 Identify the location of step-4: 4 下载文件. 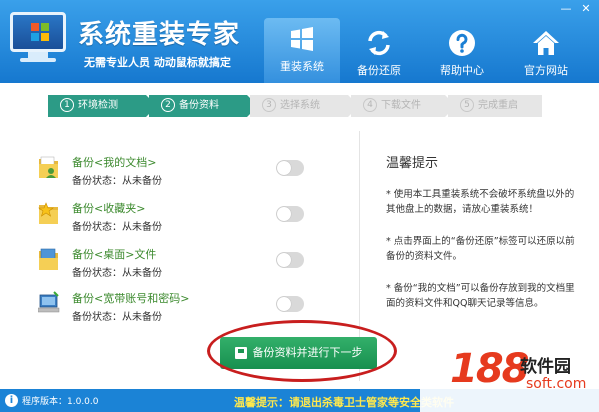
(403, 106).